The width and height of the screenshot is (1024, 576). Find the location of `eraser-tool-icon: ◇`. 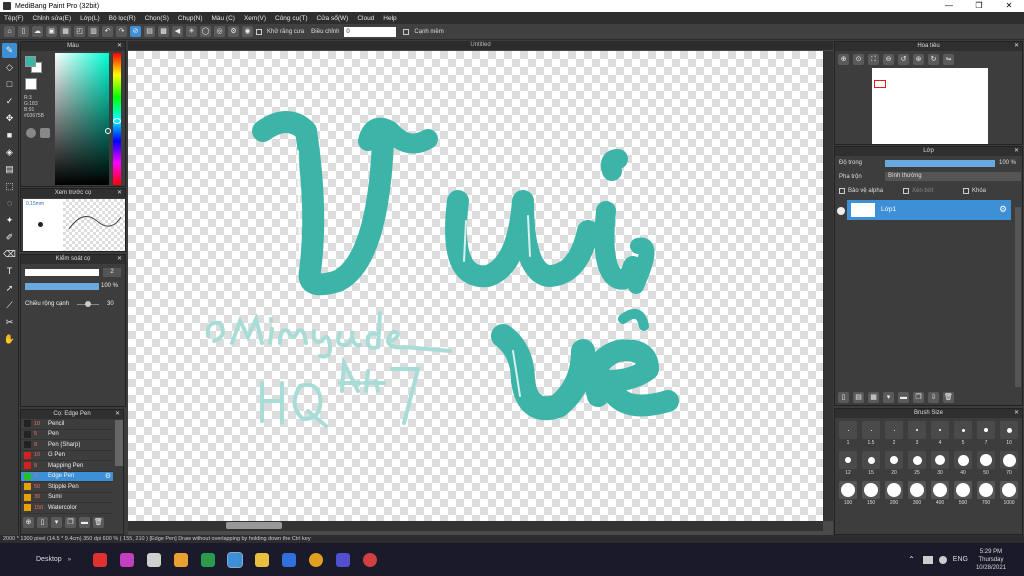

eraser-tool-icon: ◇ is located at coordinates (9, 67).